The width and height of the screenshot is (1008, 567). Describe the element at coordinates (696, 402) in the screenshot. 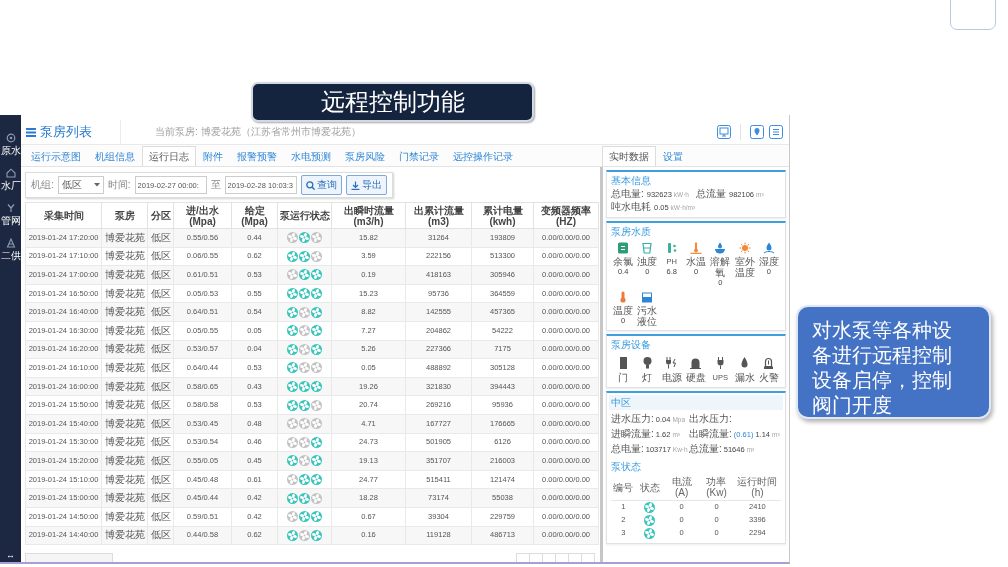

I see `card-title: 中区` at that location.